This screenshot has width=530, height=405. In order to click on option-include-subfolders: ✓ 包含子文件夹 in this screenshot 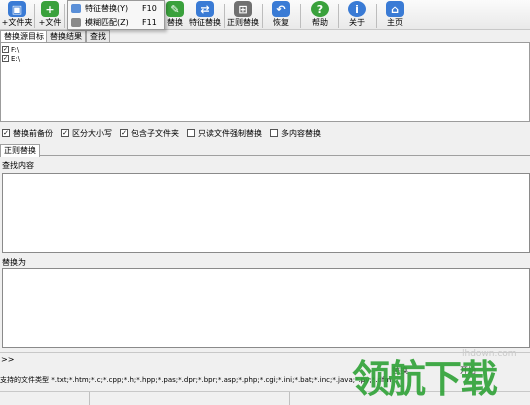, I will do `click(149, 133)`.